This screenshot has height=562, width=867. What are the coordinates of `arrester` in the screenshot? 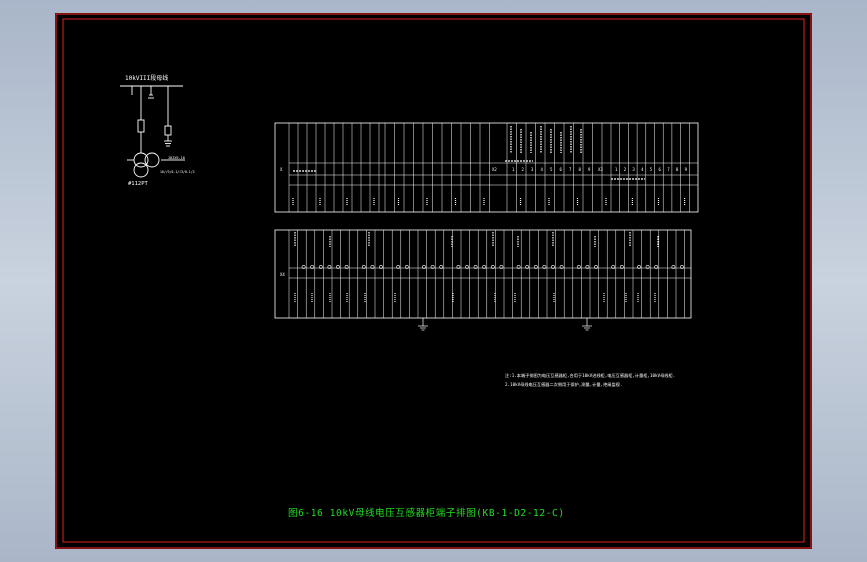 It's located at (168, 130).